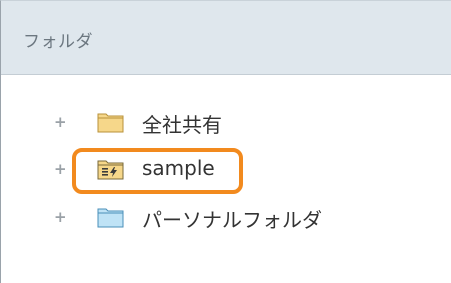 The image size is (451, 283). What do you see at coordinates (221, 171) in the screenshot?
I see `tree-node-sample: + sample` at bounding box center [221, 171].